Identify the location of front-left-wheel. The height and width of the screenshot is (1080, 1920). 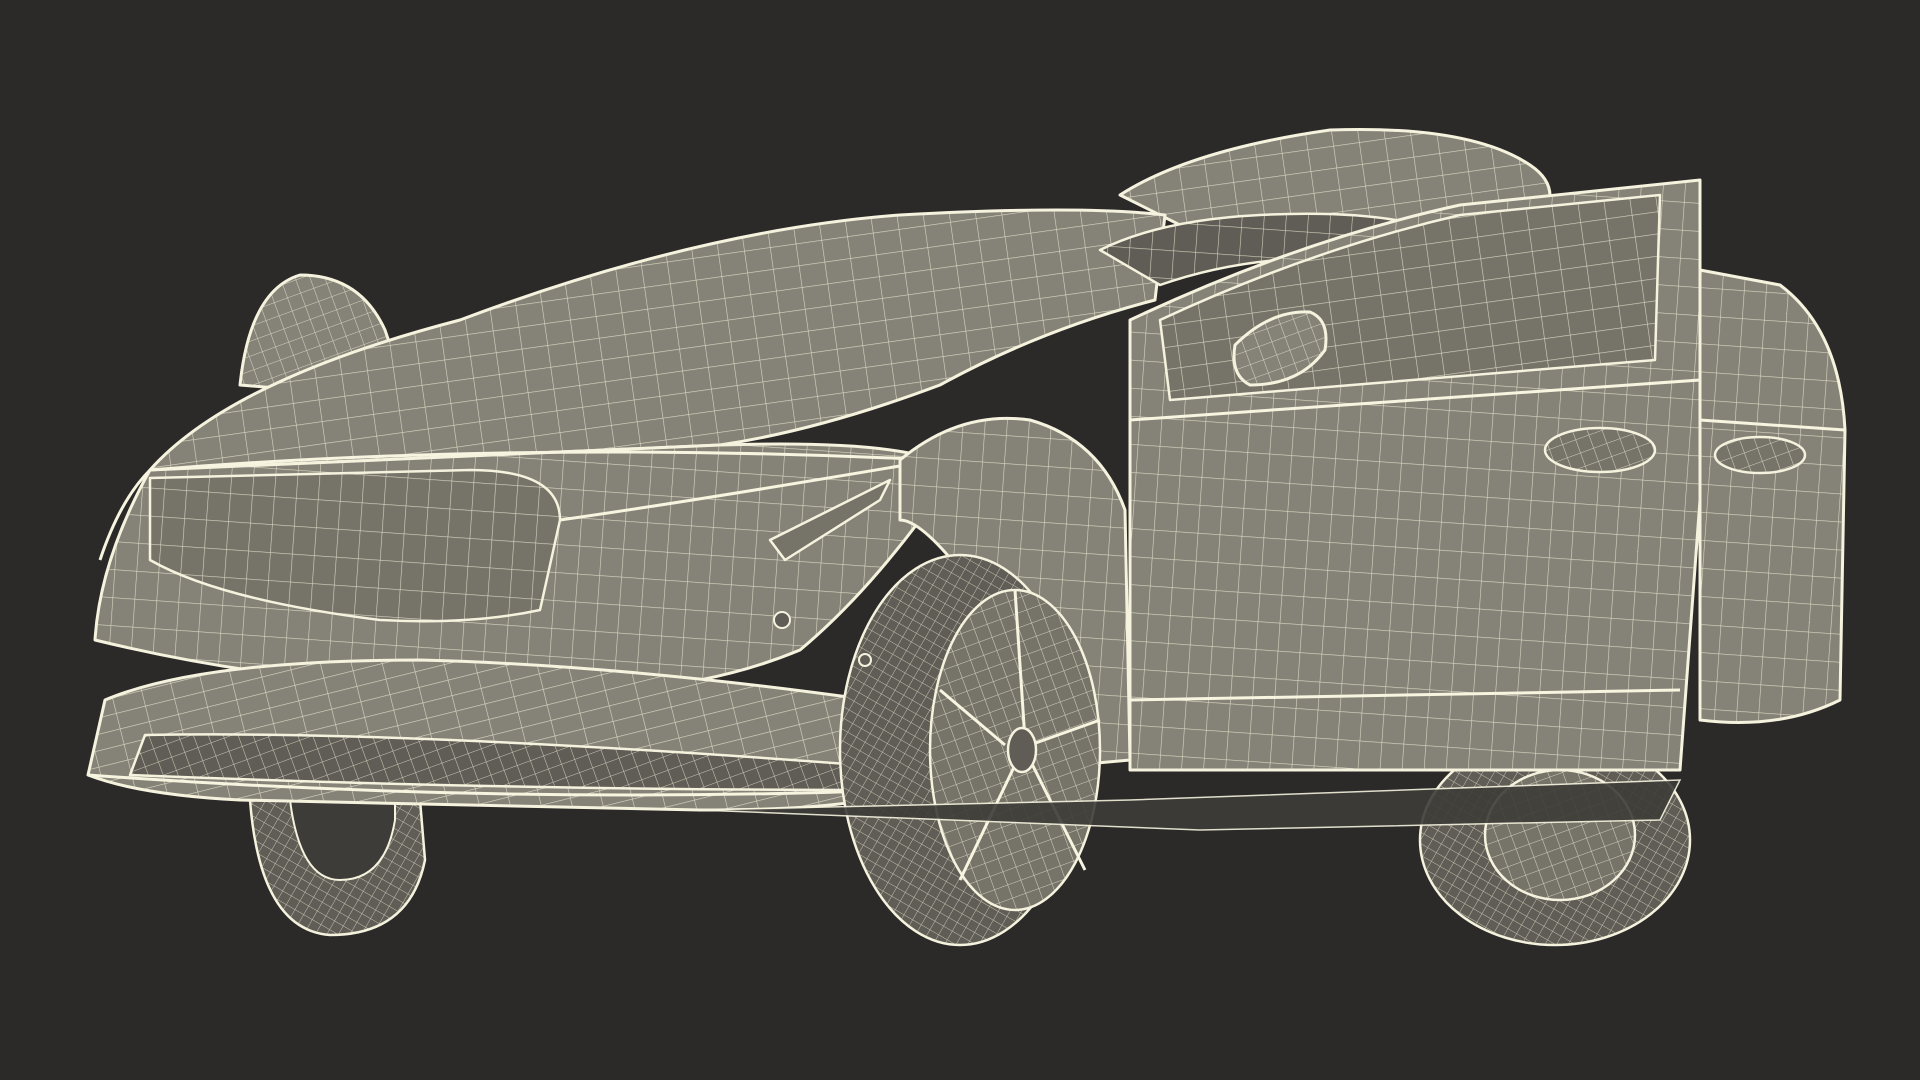
(337, 867).